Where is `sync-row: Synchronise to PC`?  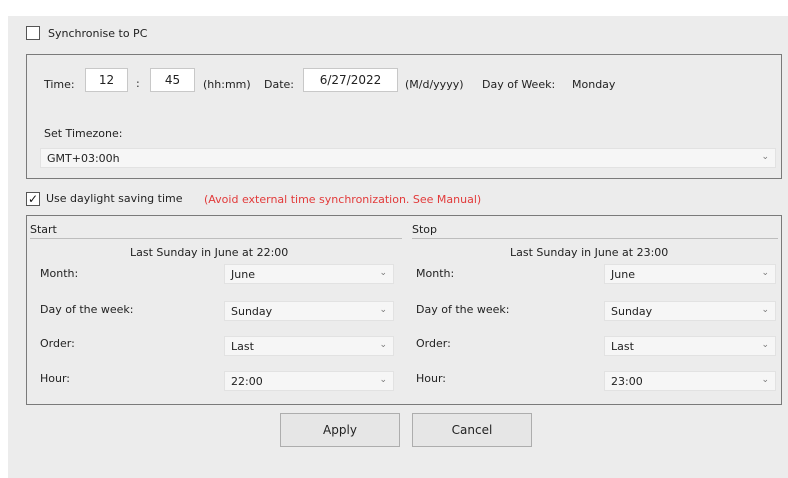 sync-row: Synchronise to PC is located at coordinates (86, 33).